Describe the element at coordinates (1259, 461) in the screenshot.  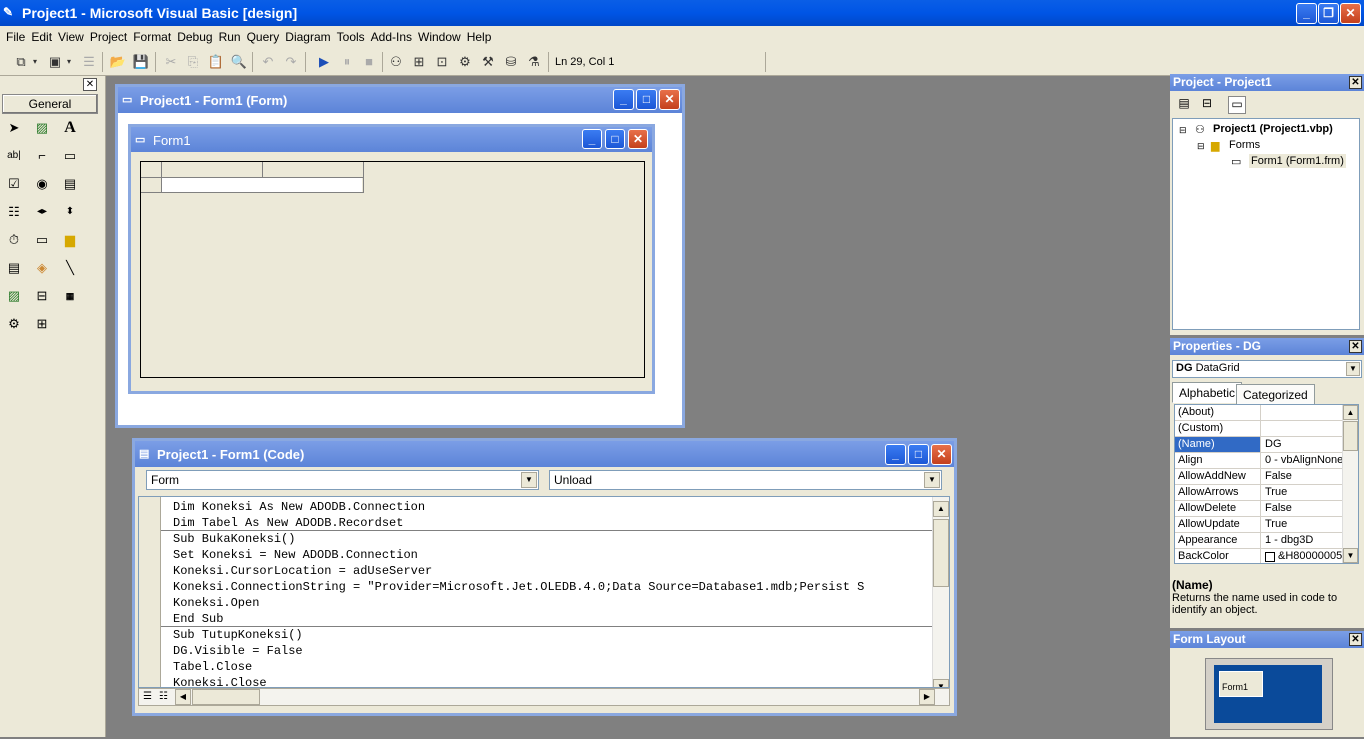
I see `property-row: Align 0 - vbAlignNone` at that location.